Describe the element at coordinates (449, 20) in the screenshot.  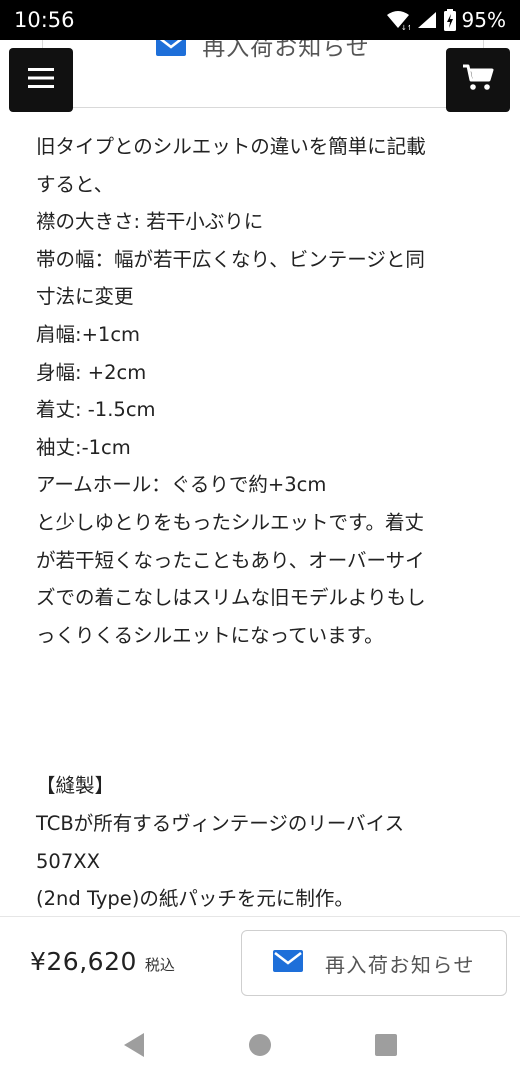
I see `battery-charging-icon` at that location.